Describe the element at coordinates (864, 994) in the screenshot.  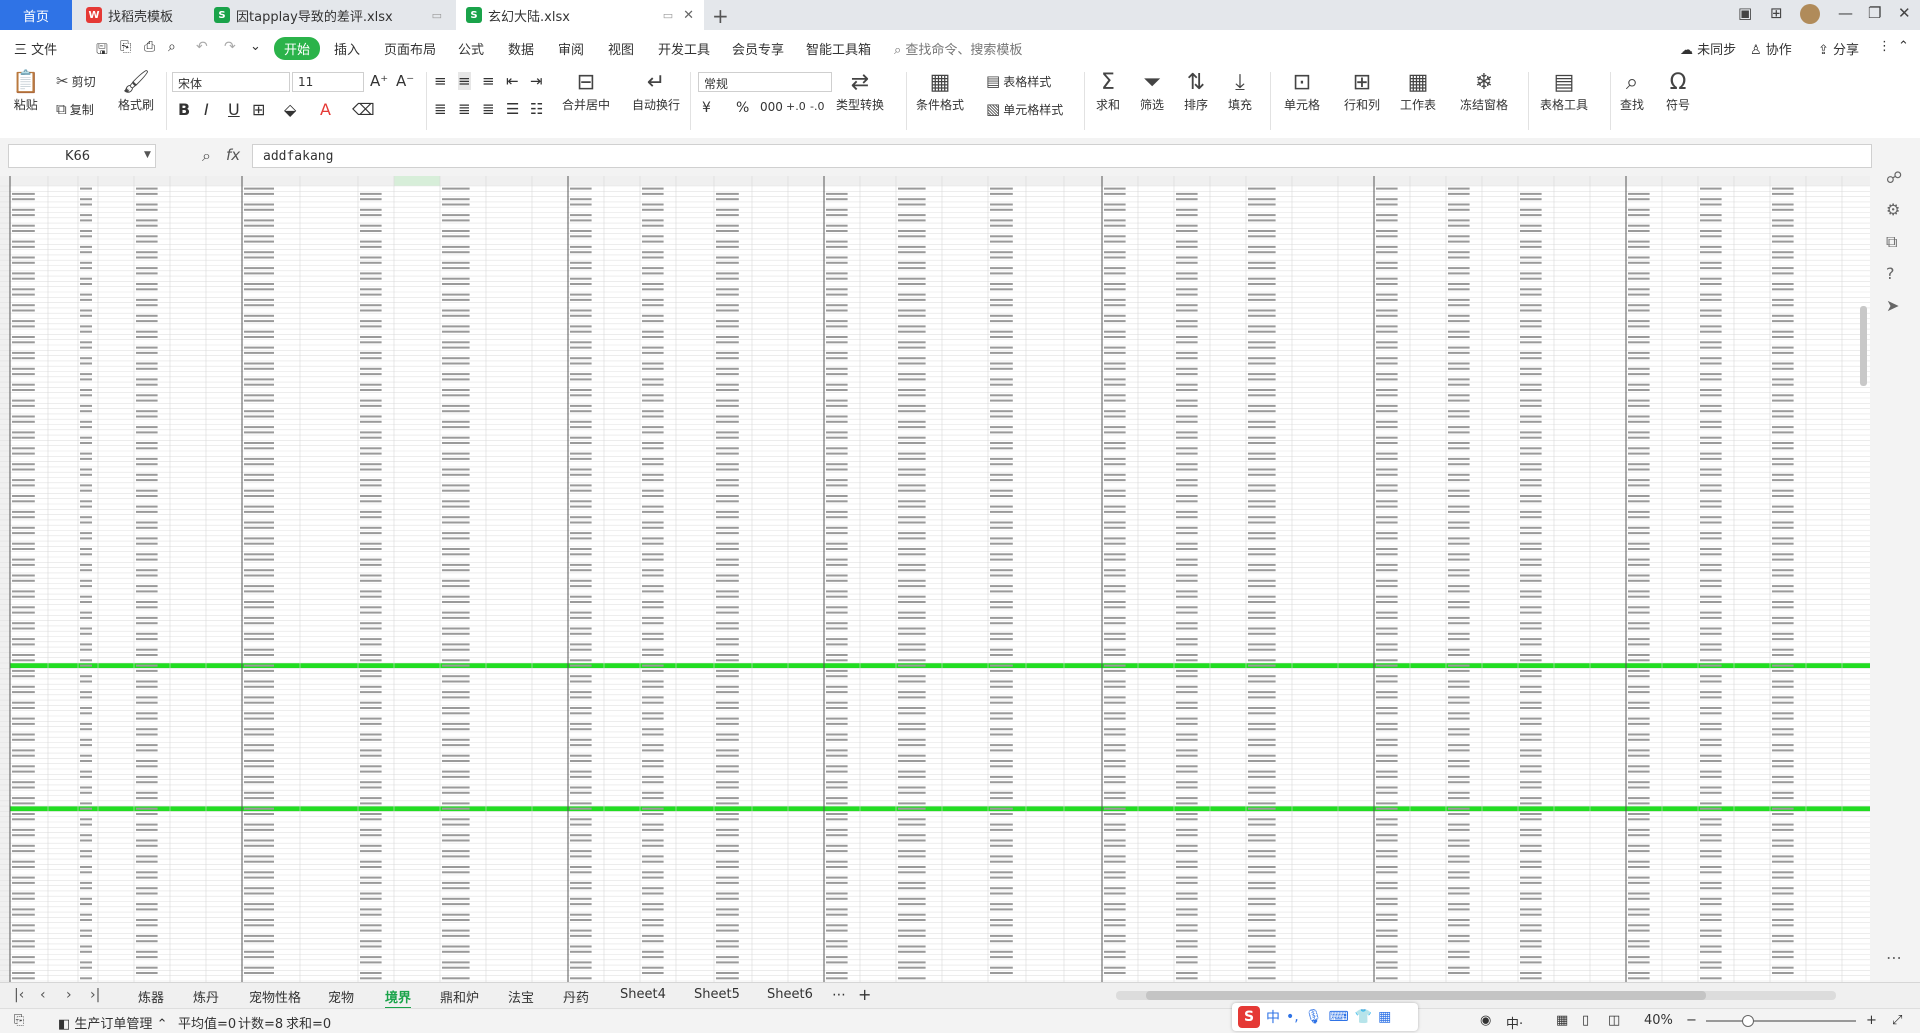
I see `add-sheet-button: +` at that location.